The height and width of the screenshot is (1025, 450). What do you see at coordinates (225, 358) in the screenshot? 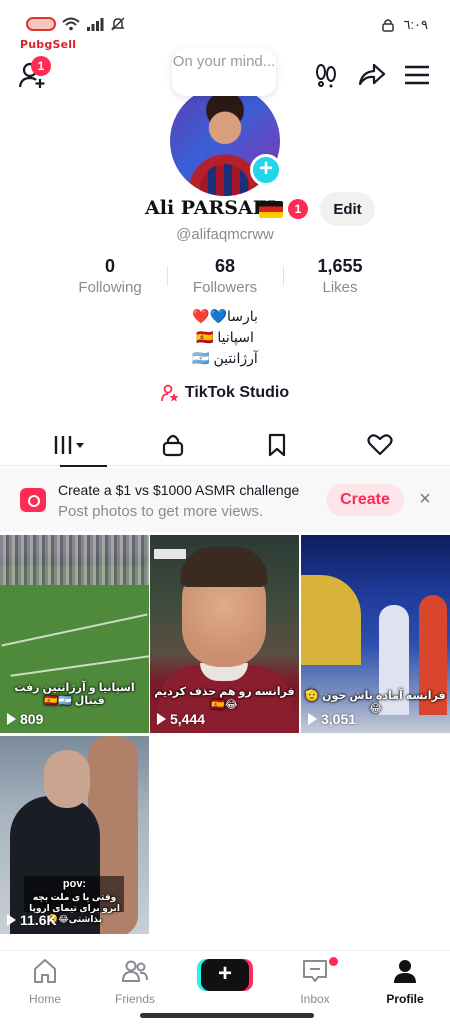
I see `bio-line: آرژانتین 🇦🇷` at bounding box center [225, 358].